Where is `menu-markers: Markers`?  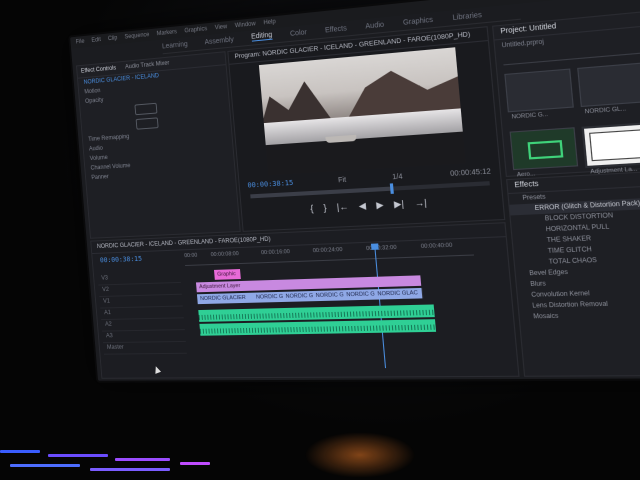 menu-markers: Markers is located at coordinates (167, 33).